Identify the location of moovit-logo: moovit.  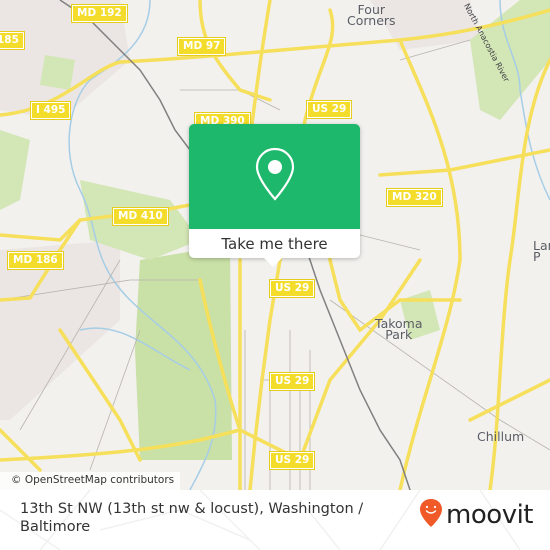
(476, 515).